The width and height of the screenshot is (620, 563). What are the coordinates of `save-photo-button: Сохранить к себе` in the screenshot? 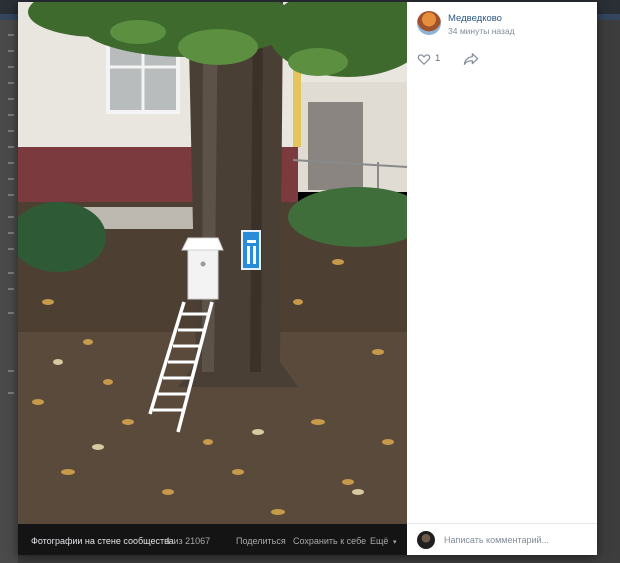 It's located at (329, 541).